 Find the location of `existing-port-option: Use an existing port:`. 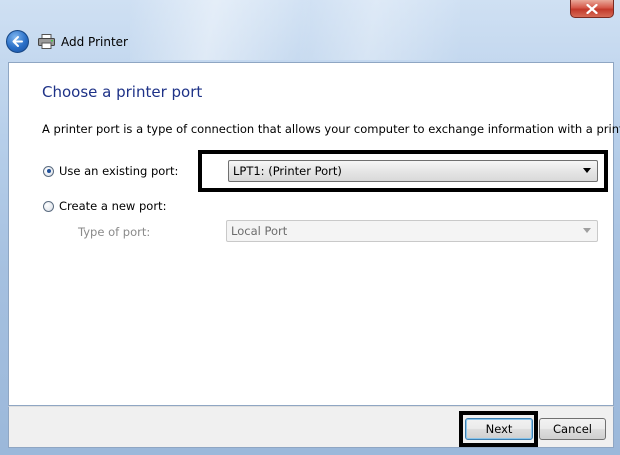

existing-port-option: Use an existing port: is located at coordinates (110, 171).